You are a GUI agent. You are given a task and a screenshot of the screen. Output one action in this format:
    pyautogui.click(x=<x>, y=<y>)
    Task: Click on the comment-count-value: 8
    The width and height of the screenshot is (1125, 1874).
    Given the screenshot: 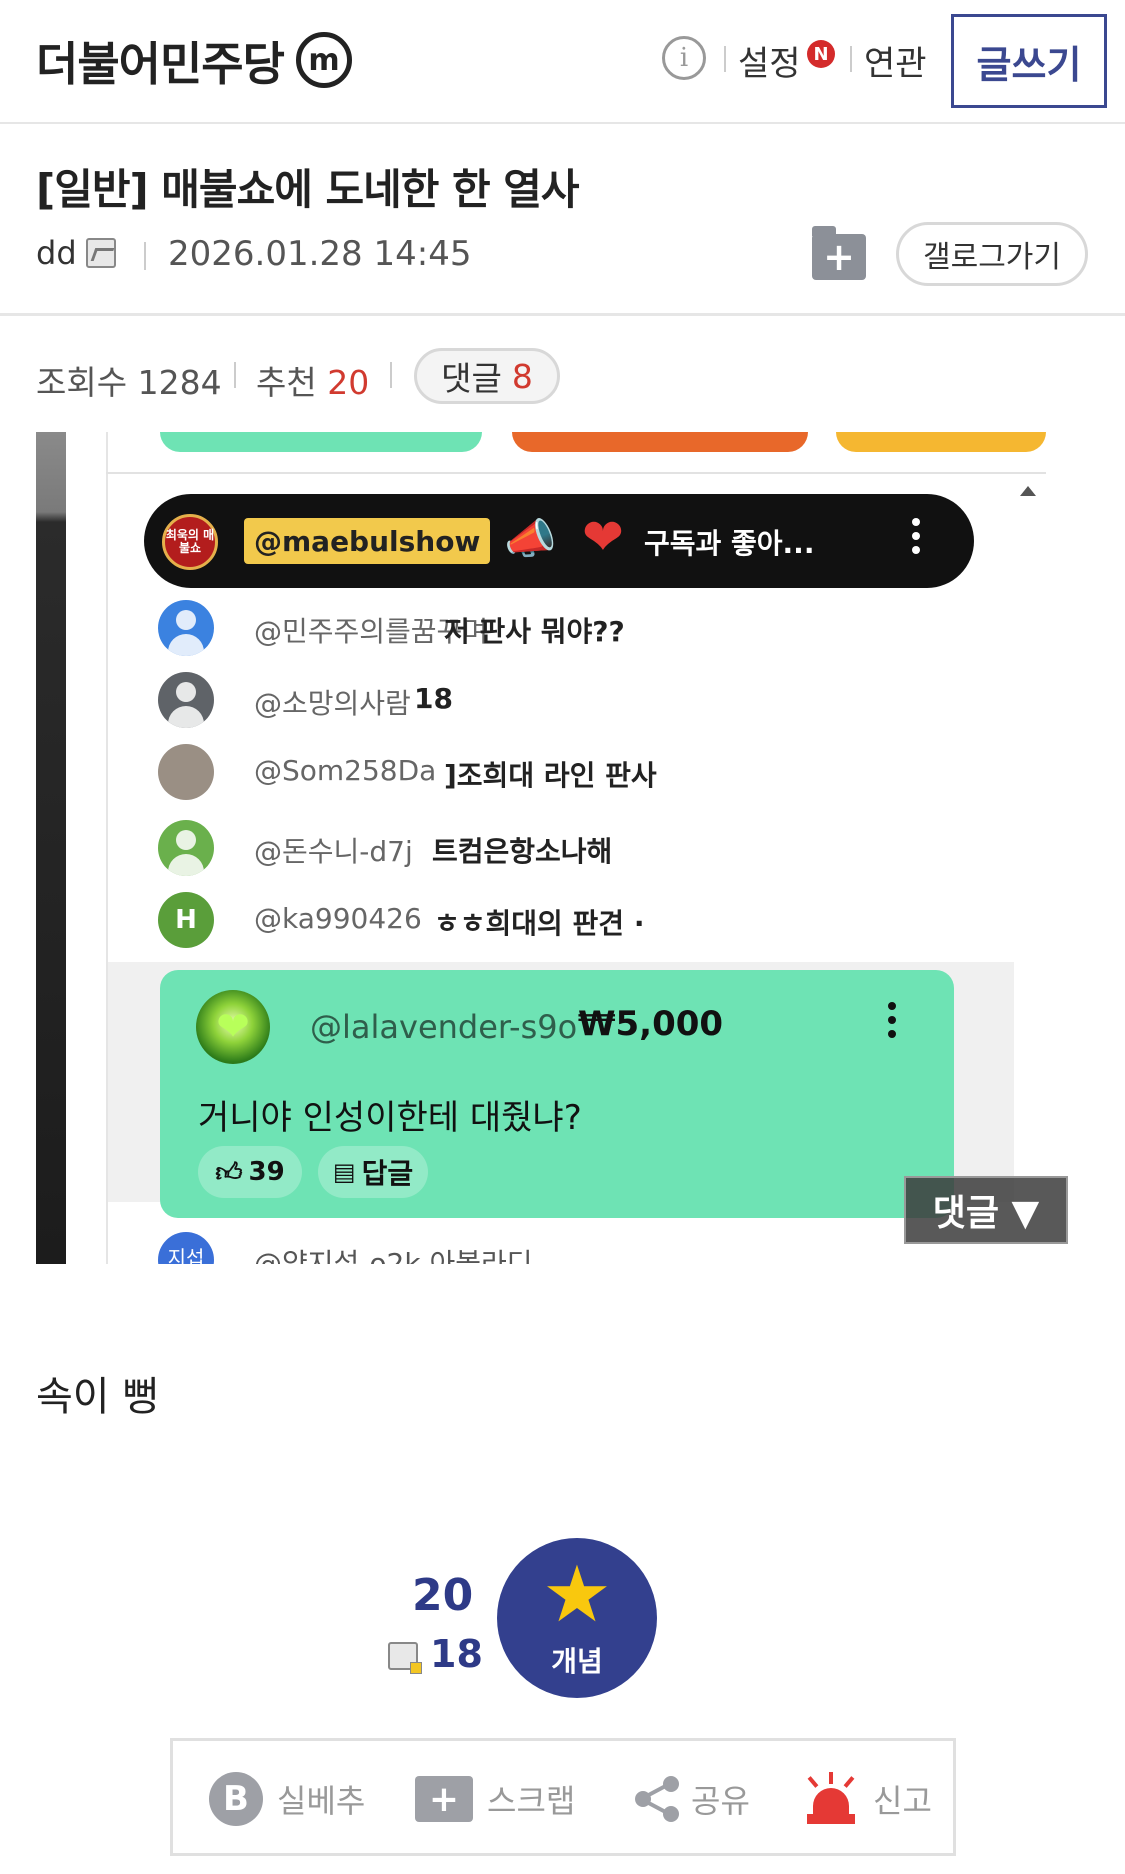 What is the action you would take?
    pyautogui.click(x=522, y=376)
    